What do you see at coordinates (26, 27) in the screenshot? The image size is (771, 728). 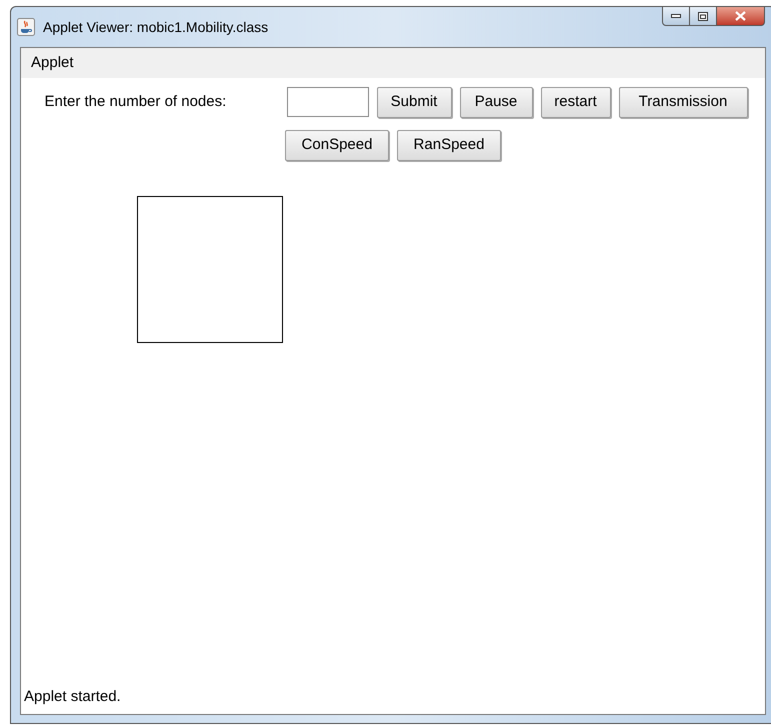 I see `java-cup-icon` at bounding box center [26, 27].